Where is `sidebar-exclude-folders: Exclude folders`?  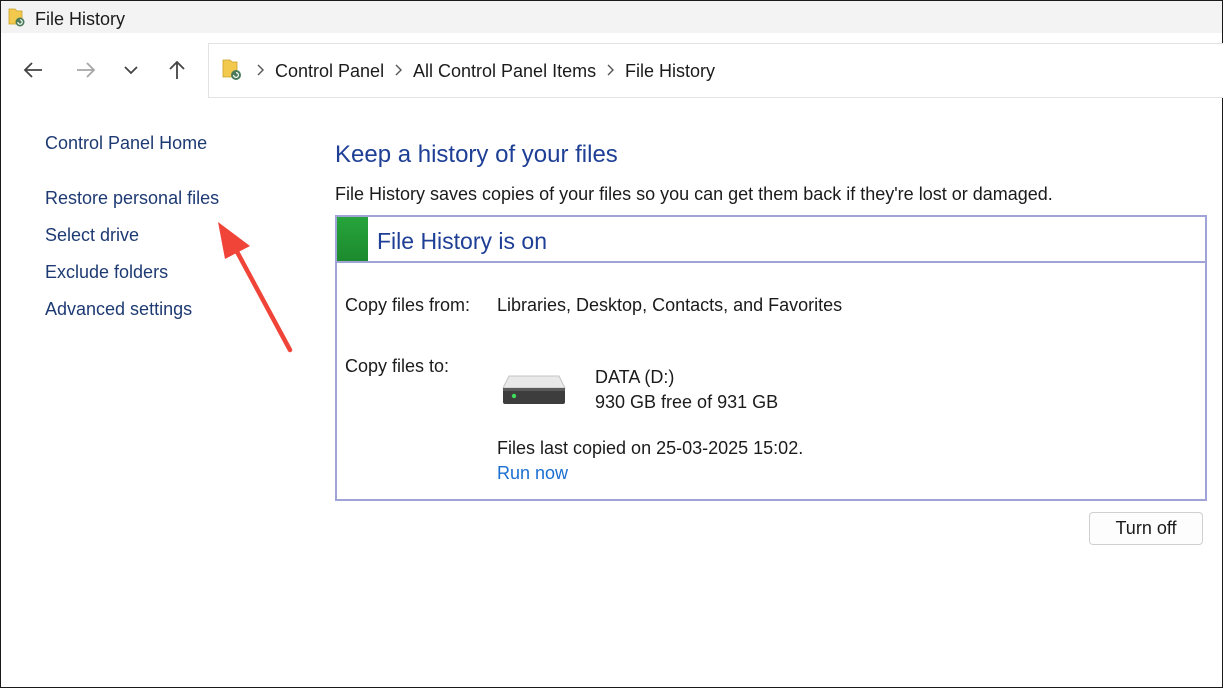
sidebar-exclude-folders: Exclude folders is located at coordinates (106, 272).